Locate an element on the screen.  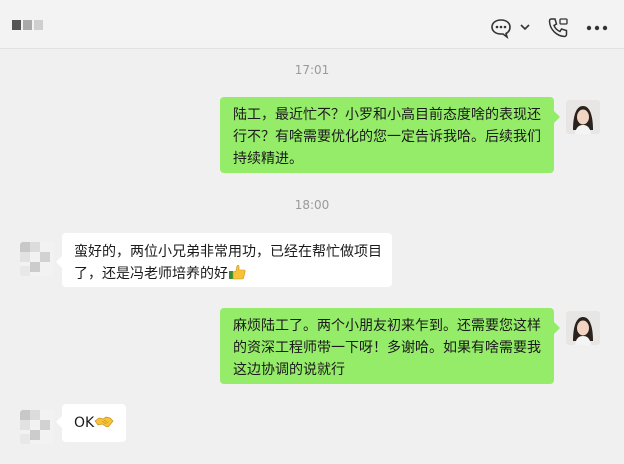
thumbs-up-icon is located at coordinates (237, 275).